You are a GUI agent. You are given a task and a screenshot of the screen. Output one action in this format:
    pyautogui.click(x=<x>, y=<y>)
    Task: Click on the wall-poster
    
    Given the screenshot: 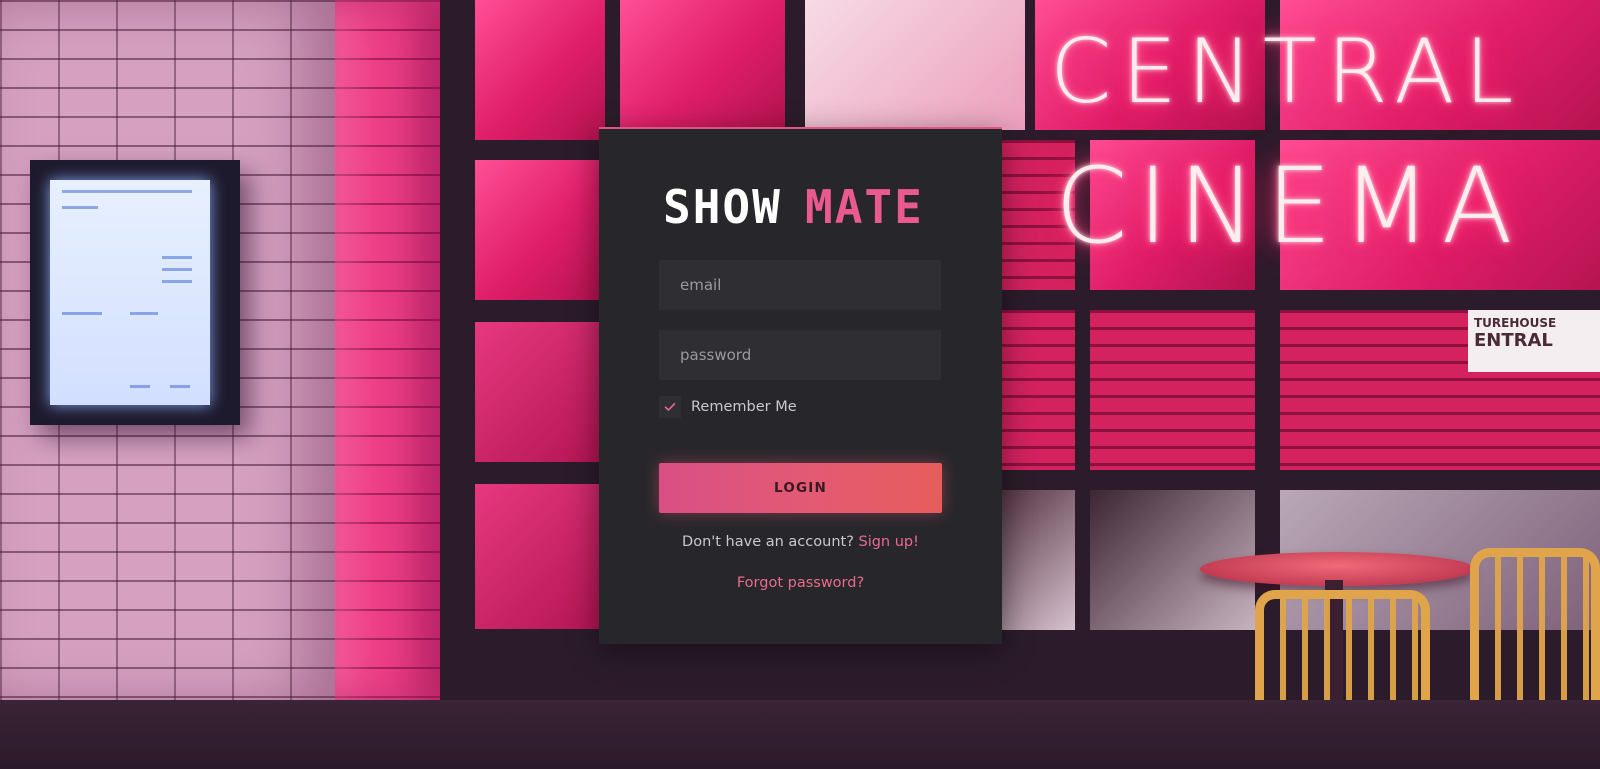 What is the action you would take?
    pyautogui.click(x=130, y=292)
    